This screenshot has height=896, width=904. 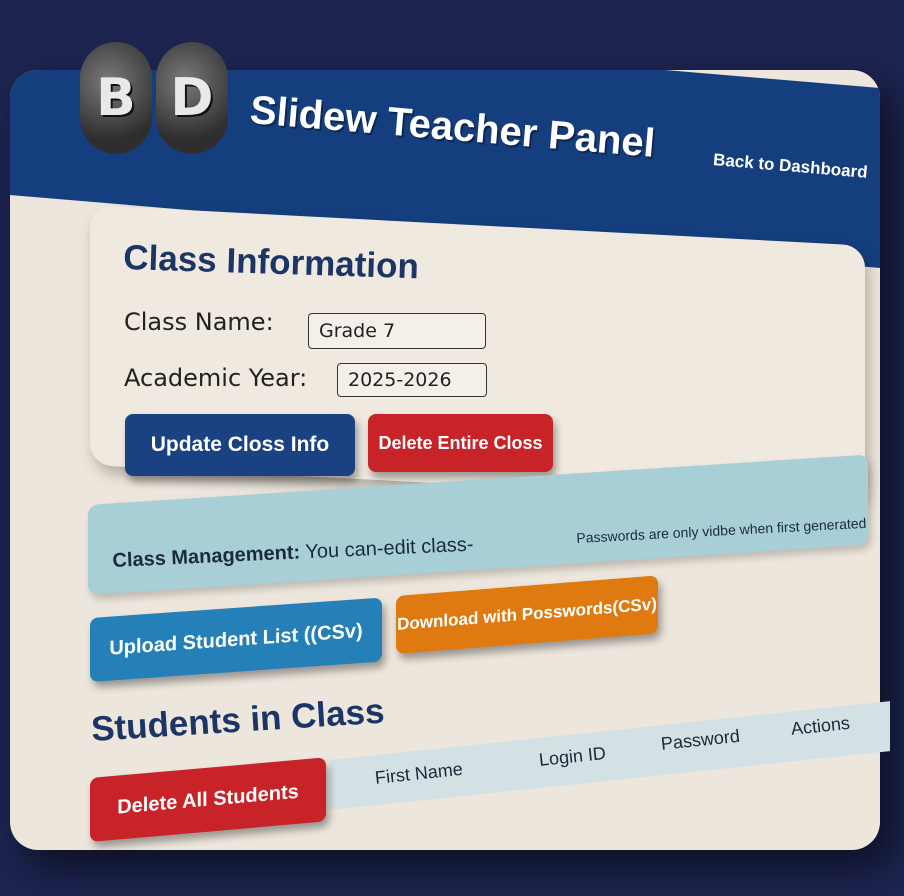 What do you see at coordinates (460, 443) in the screenshot?
I see `delete-entire-class-button: Delete Entire Closs` at bounding box center [460, 443].